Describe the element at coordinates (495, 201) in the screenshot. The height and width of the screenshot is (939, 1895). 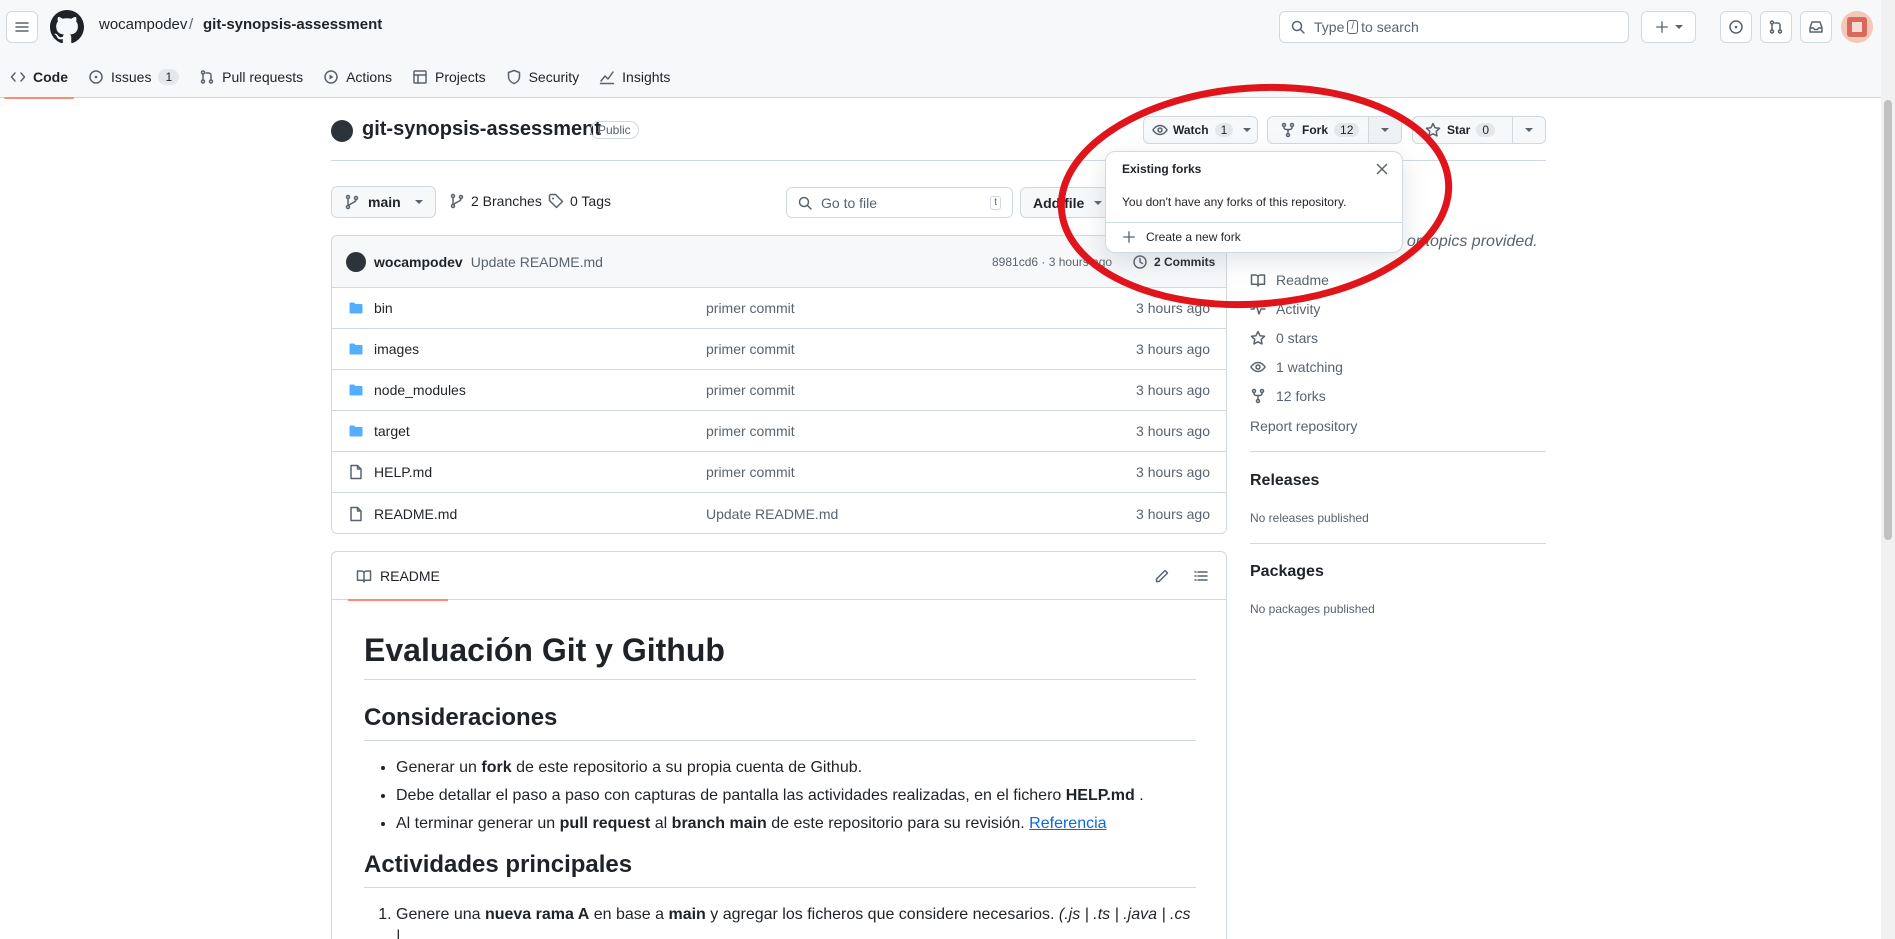
I see `branches-link: 2 Branches` at that location.